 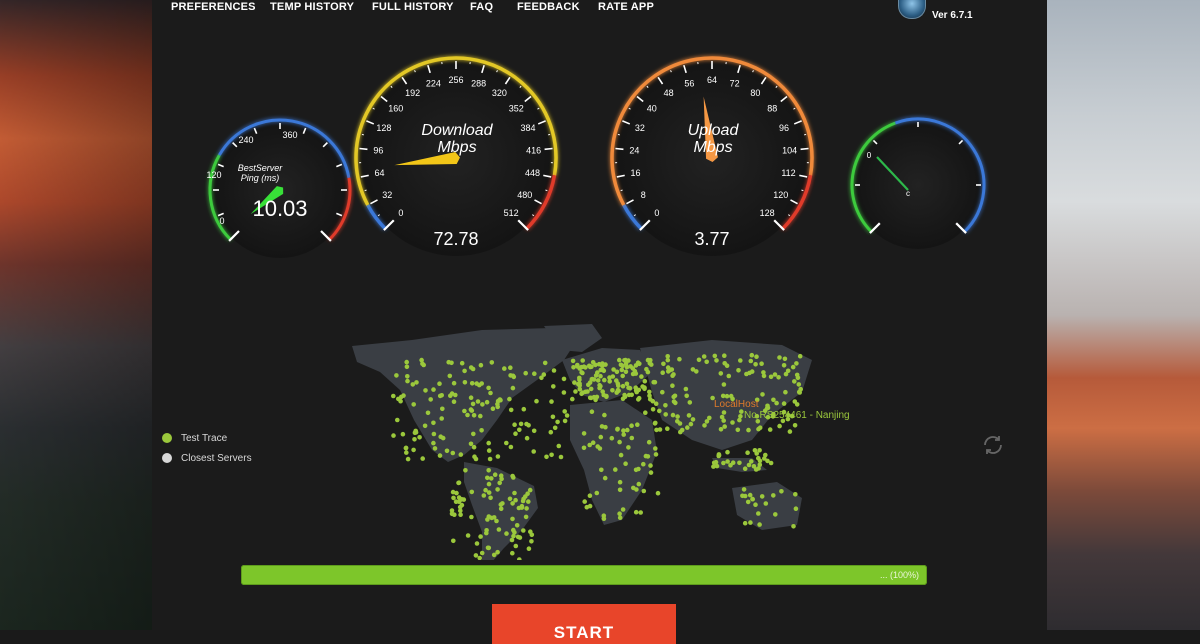 What do you see at coordinates (433, 83) in the screenshot?
I see `download-tick-label: 224` at bounding box center [433, 83].